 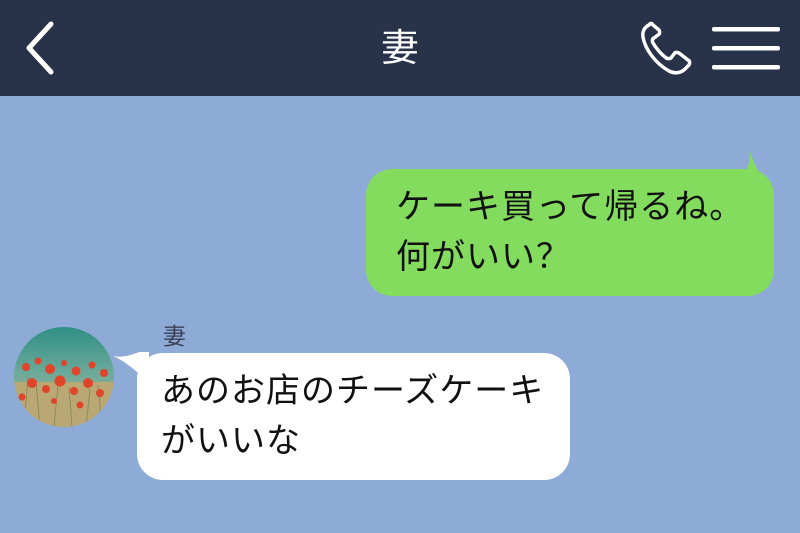 I want to click on back-button, so click(x=41, y=48).